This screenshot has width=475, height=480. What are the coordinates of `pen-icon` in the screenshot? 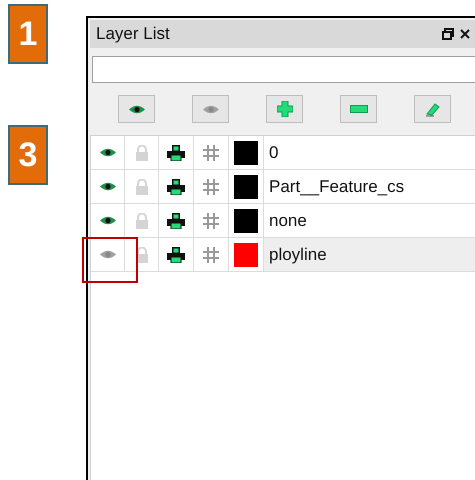 It's located at (432, 109).